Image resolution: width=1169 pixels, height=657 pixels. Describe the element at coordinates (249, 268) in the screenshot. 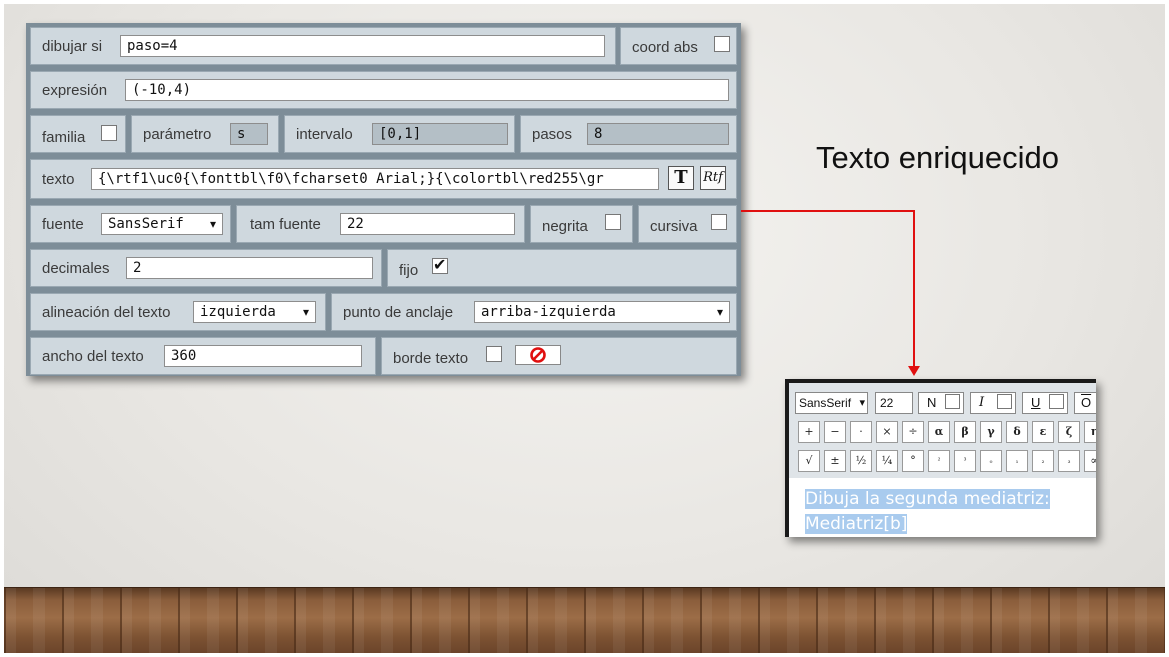

I see `decimals-input: 2` at that location.